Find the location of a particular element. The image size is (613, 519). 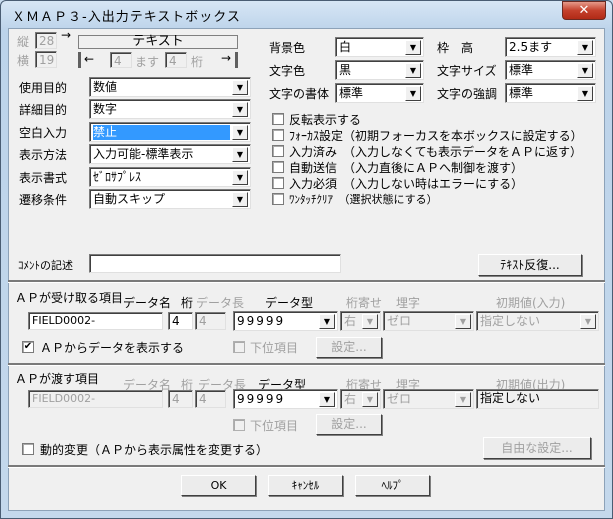

entered-checkbox is located at coordinates (278, 151).